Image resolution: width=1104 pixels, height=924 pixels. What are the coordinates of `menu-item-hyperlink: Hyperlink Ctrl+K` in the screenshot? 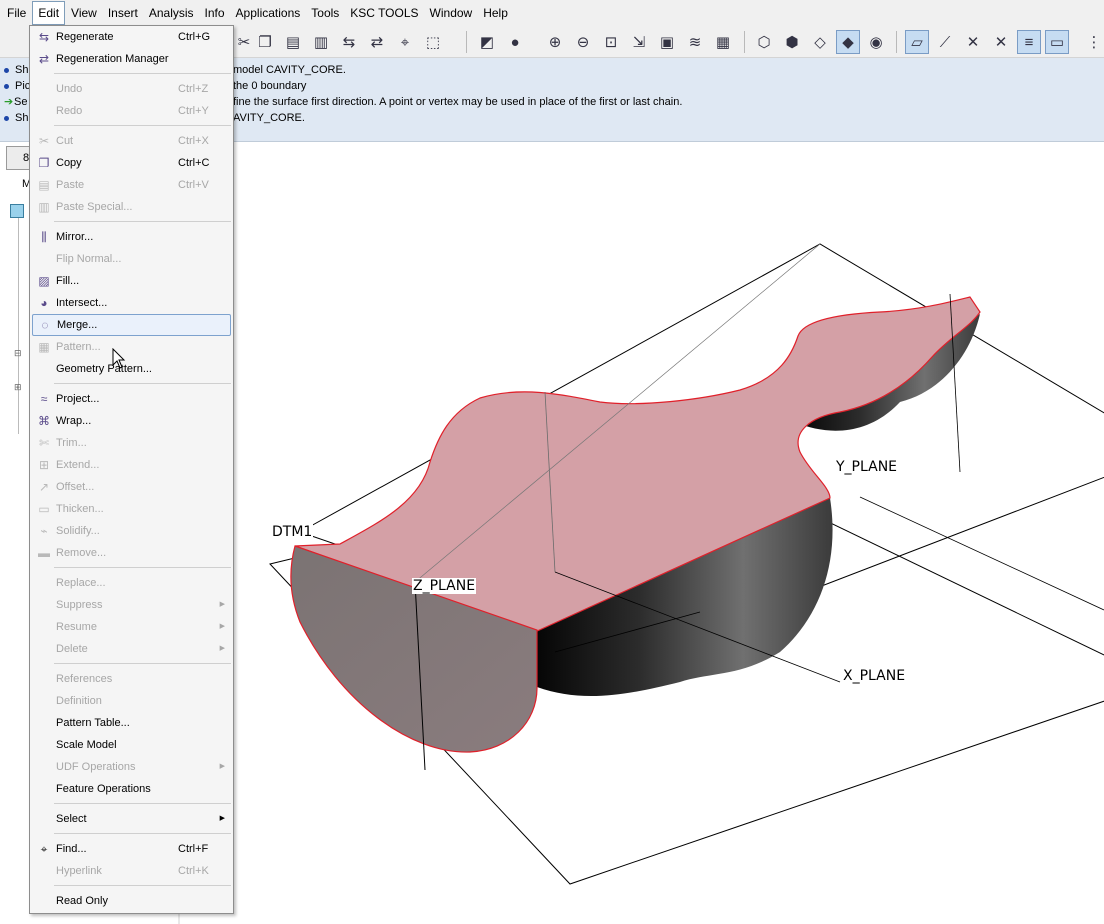 It's located at (131, 871).